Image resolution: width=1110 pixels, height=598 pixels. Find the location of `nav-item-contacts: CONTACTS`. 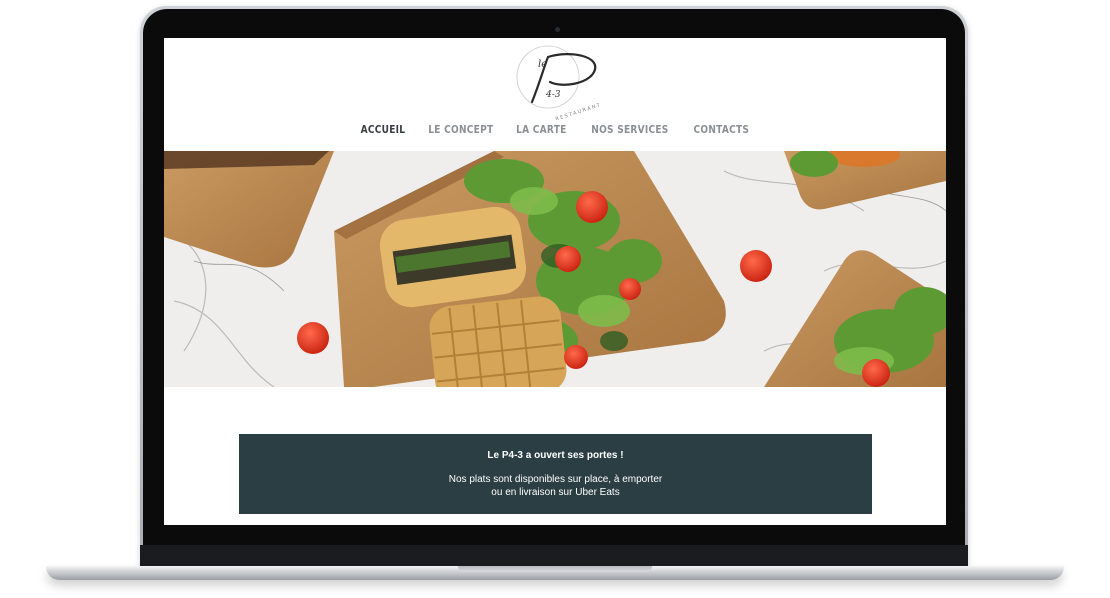

nav-item-contacts: CONTACTS is located at coordinates (721, 130).